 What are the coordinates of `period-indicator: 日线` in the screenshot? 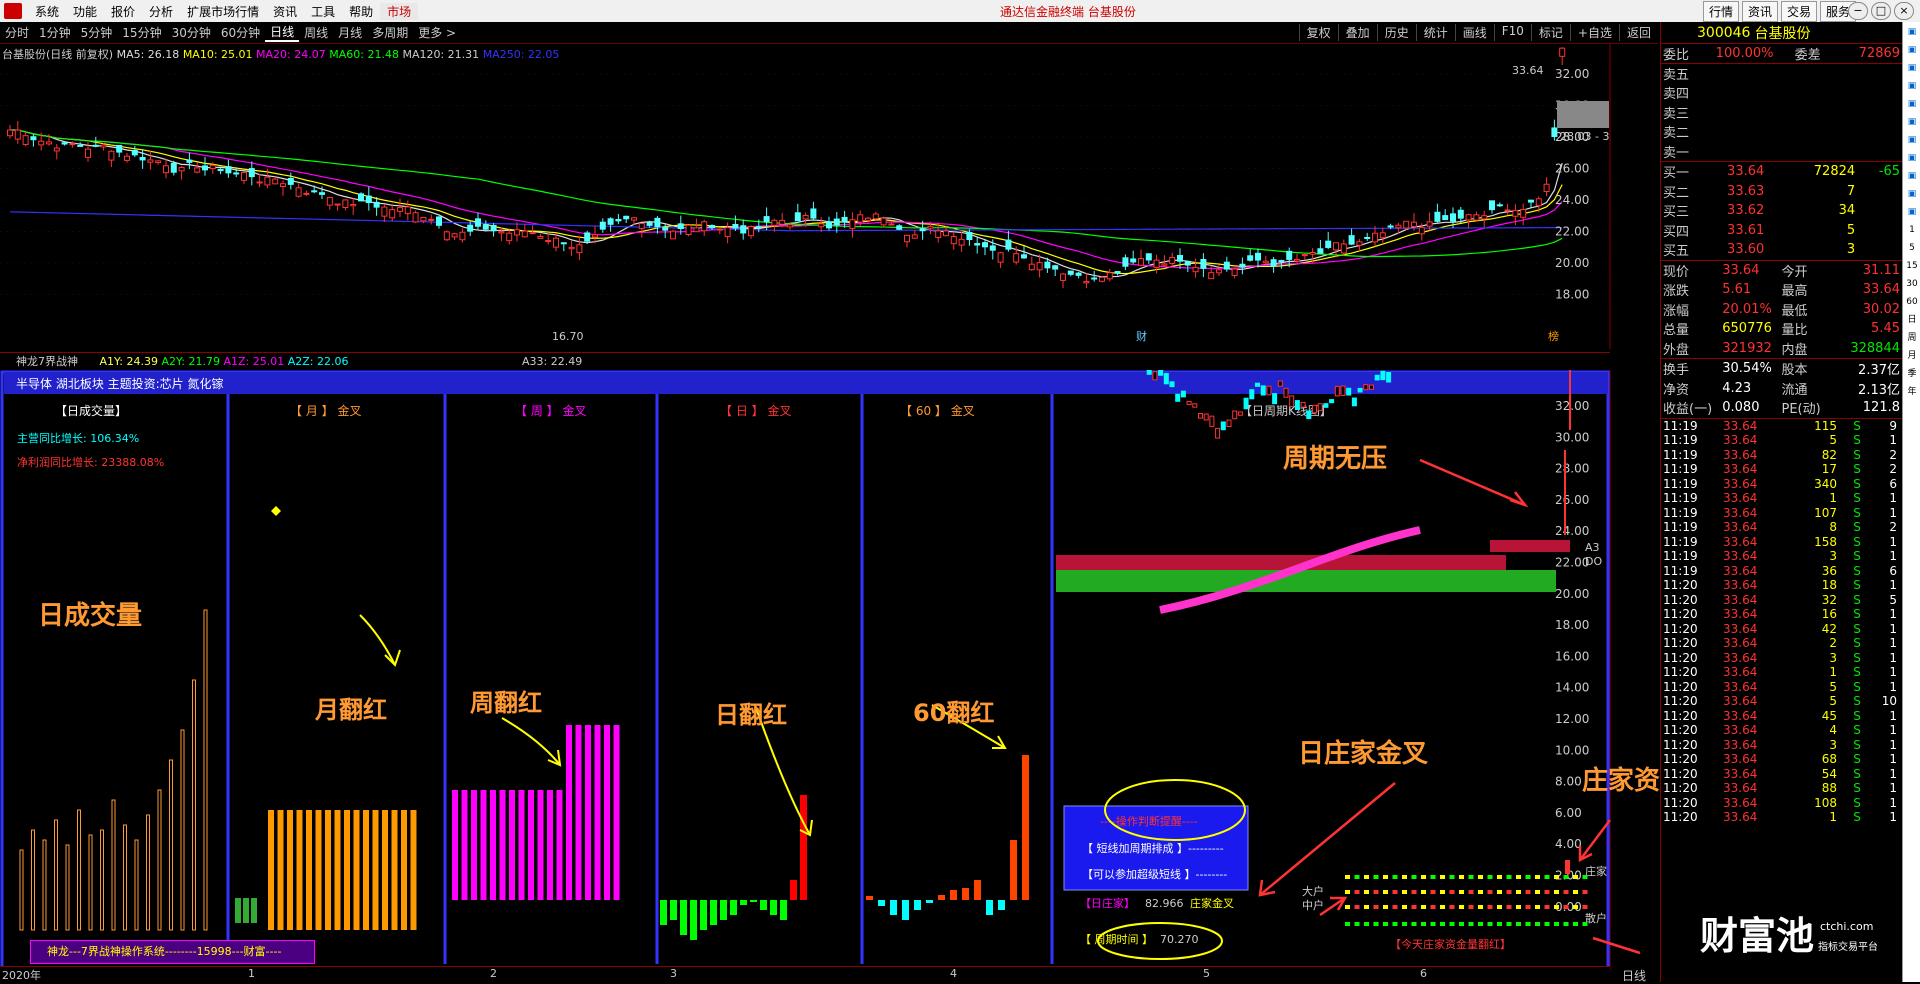 It's located at (1634, 975).